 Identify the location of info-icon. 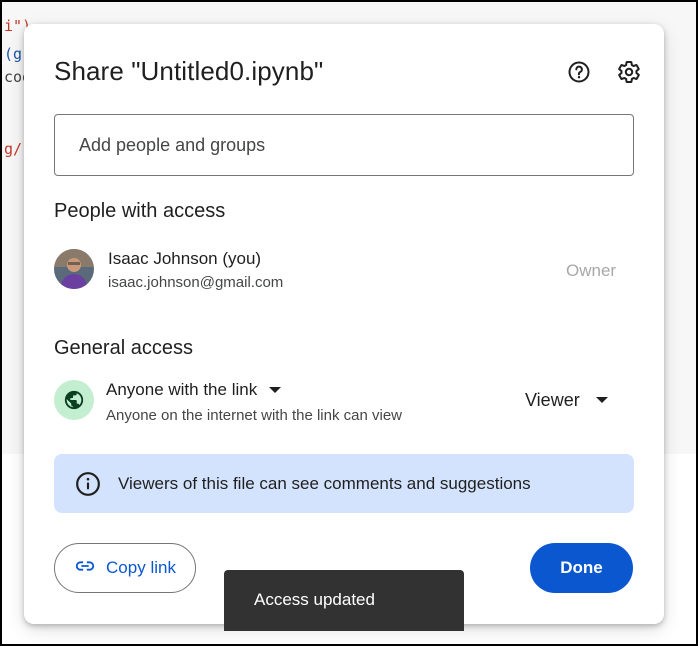
(88, 484).